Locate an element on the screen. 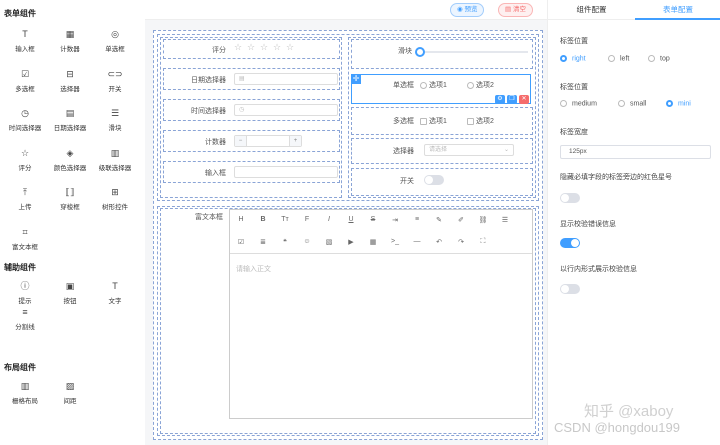  undo-icon: ↶ is located at coordinates (439, 242).